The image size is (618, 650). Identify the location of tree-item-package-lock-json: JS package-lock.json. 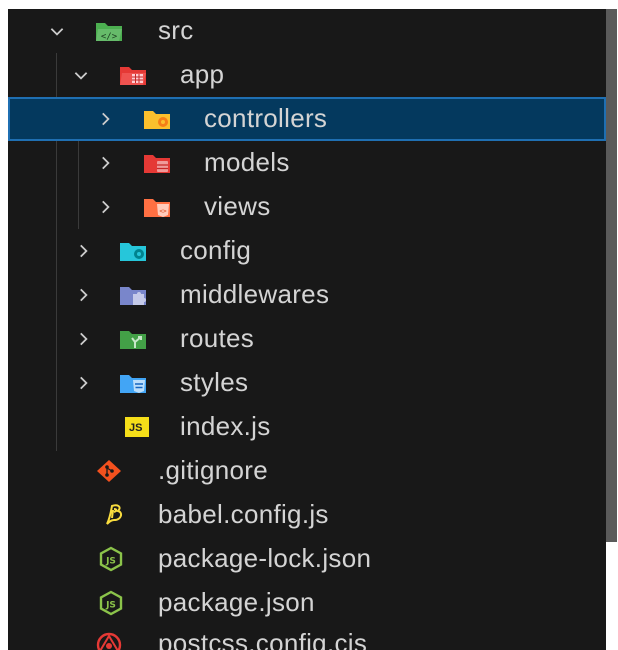
(307, 559).